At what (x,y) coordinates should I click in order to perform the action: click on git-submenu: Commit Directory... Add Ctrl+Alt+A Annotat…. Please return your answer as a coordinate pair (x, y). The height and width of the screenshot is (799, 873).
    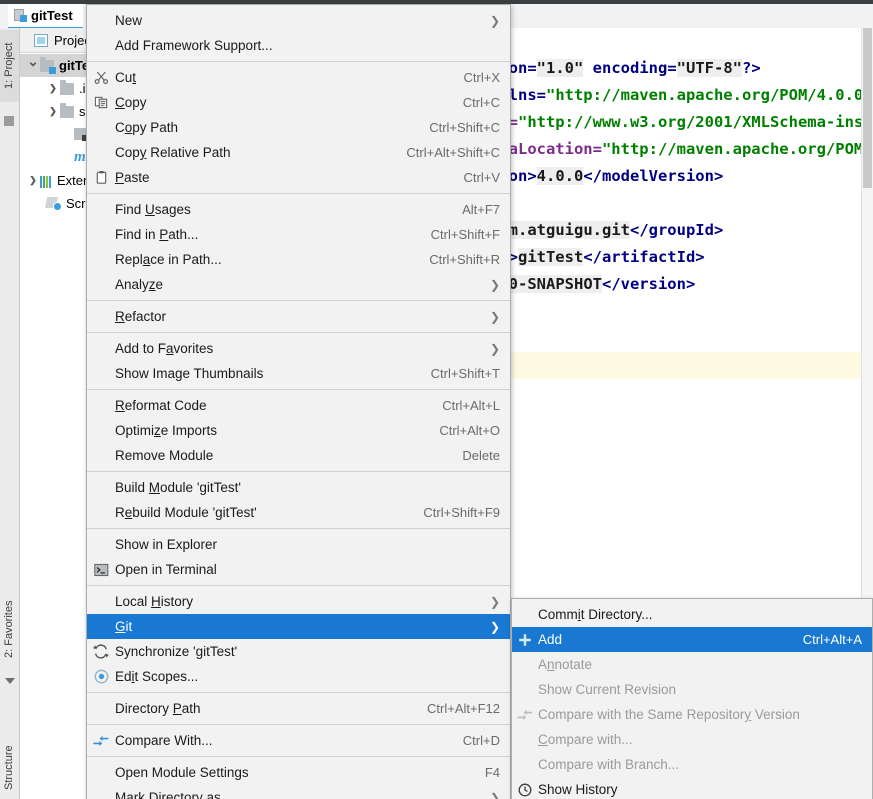
    Looking at the image, I should click on (692, 698).